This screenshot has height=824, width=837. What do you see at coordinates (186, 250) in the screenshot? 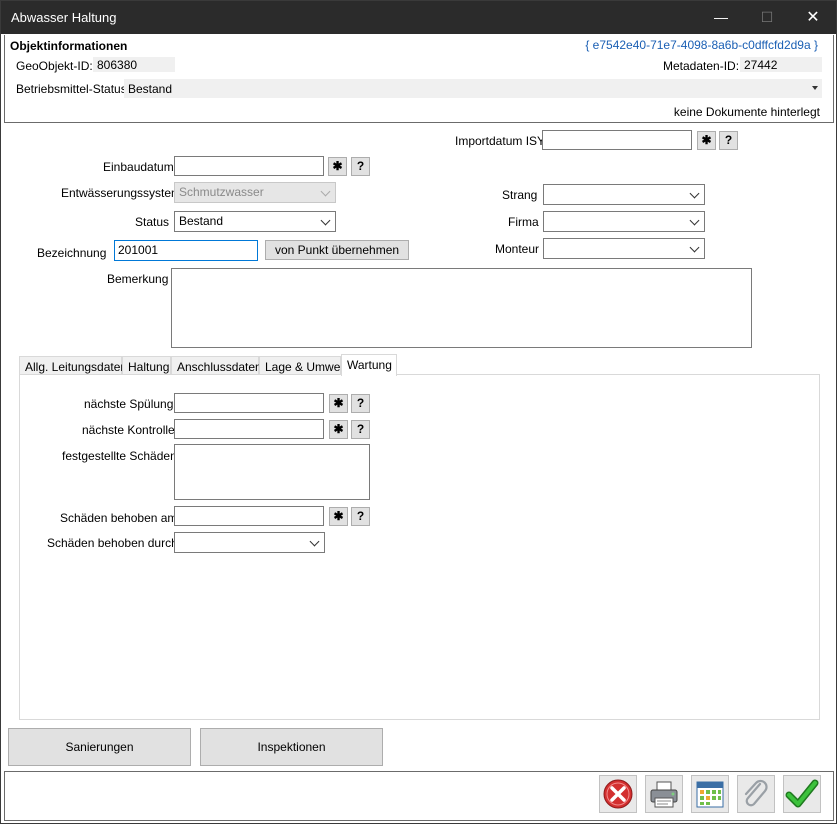
I see `bezeichnung-input: 201001` at bounding box center [186, 250].